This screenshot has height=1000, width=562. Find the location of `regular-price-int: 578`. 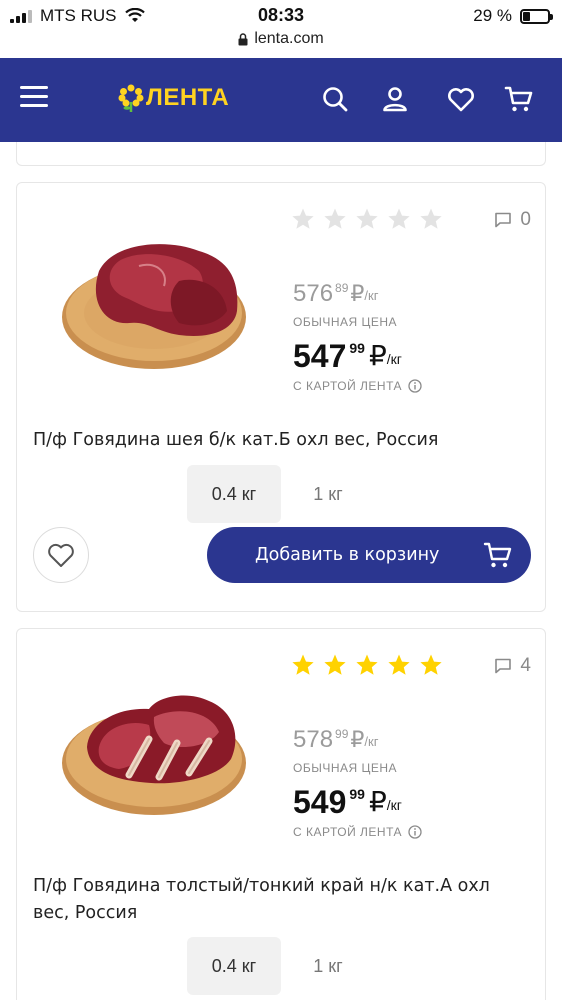

regular-price-int: 578 is located at coordinates (313, 739).